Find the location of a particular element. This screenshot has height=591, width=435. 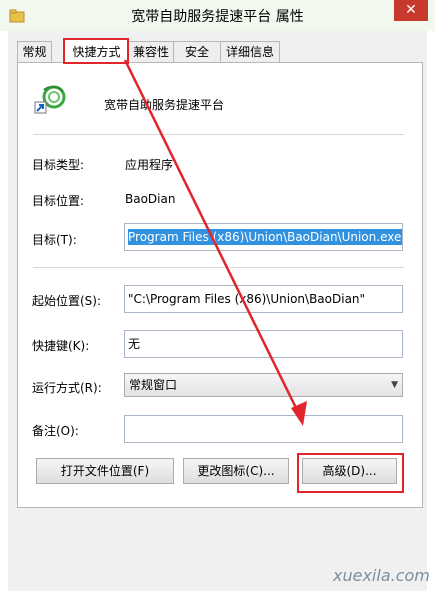

run-selected-value: 常规窗口 is located at coordinates (153, 385).